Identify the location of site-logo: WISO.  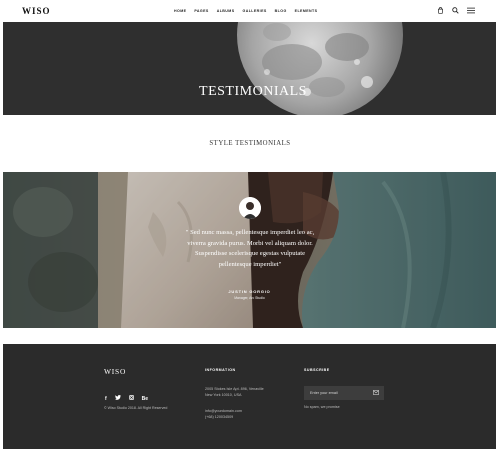
(36, 11).